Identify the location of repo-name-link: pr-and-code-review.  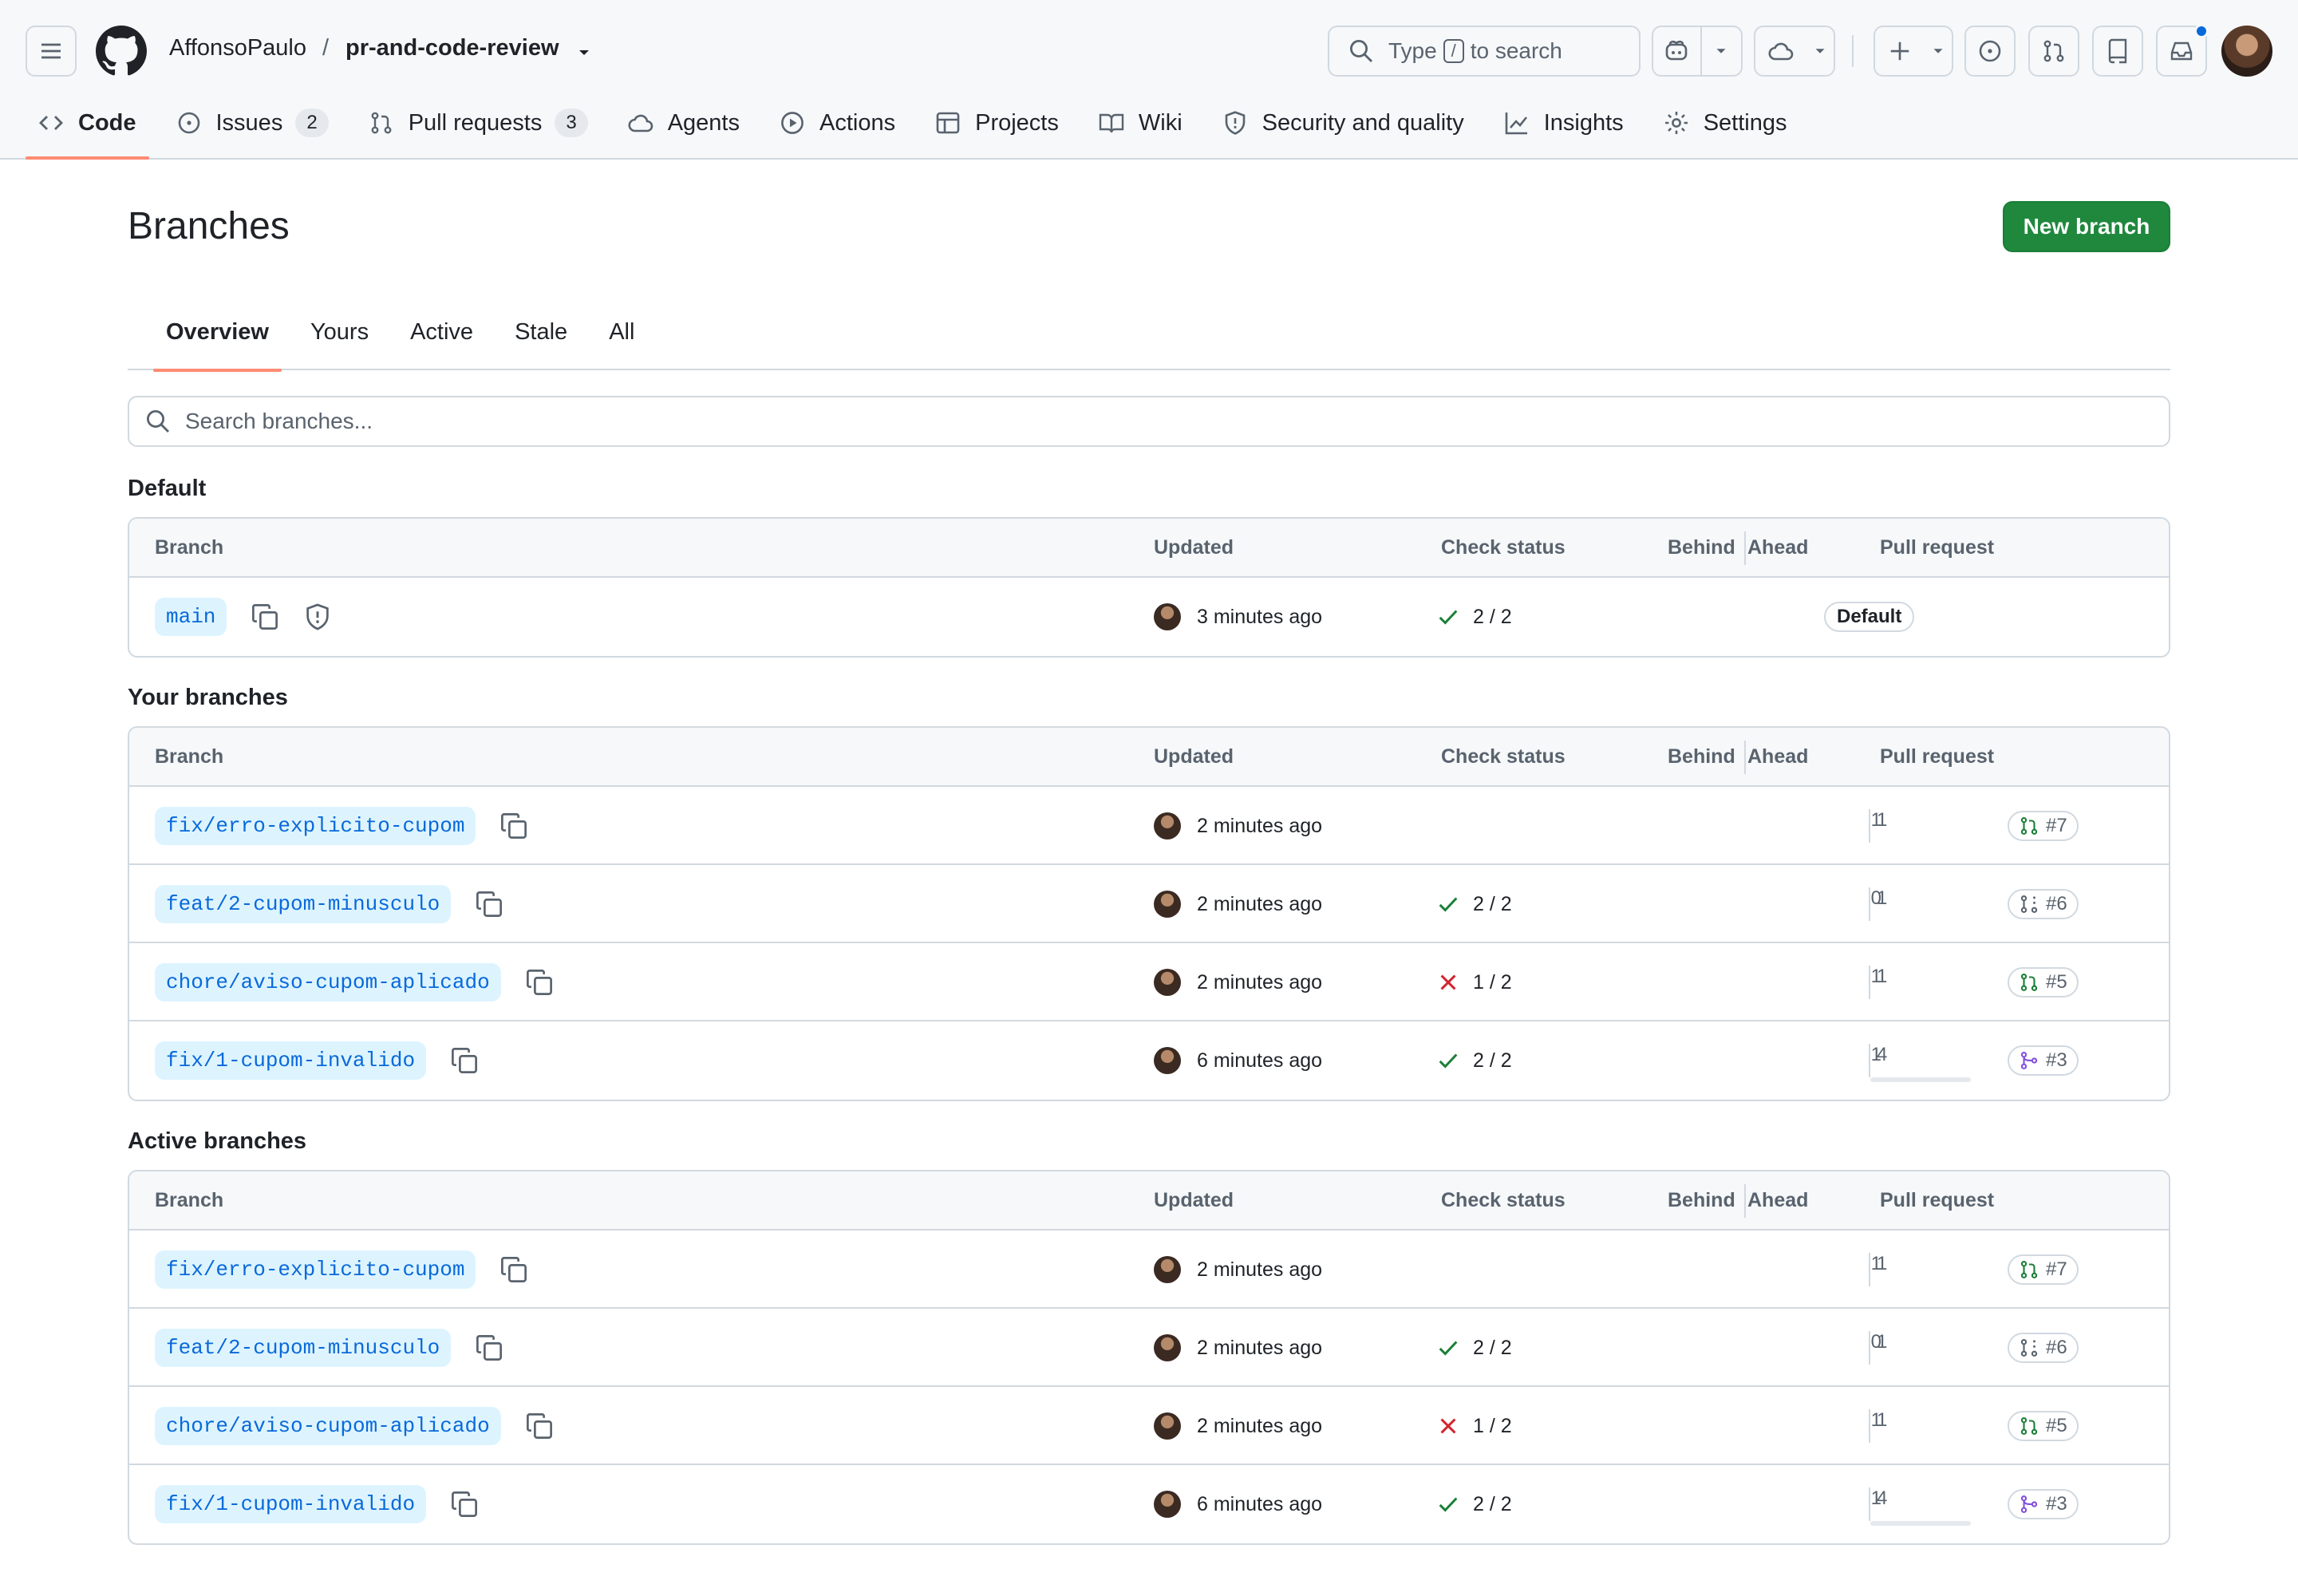
(452, 48).